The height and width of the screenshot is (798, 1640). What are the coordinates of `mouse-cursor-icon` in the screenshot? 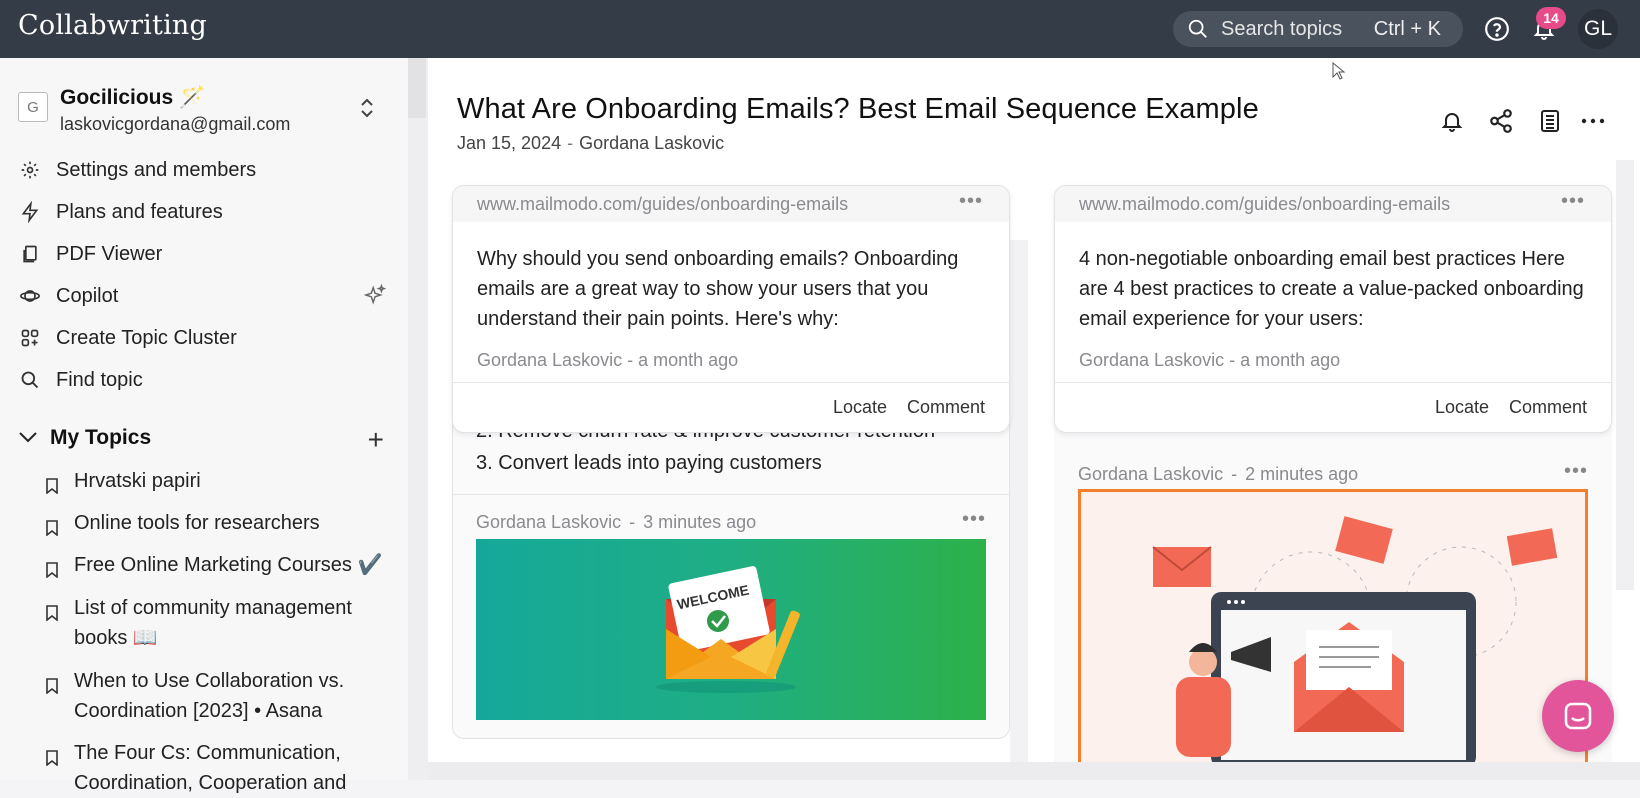 It's located at (1339, 73).